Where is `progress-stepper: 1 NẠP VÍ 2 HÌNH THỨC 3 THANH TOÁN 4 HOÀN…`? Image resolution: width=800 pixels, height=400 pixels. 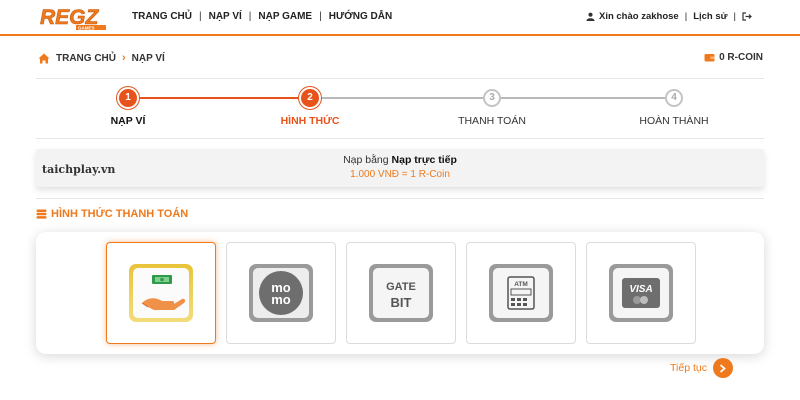
progress-stepper: 1 NẠP VÍ 2 HÌNH THỨC 3 THANH TOÁN 4 HOÀN… is located at coordinates (400, 111).